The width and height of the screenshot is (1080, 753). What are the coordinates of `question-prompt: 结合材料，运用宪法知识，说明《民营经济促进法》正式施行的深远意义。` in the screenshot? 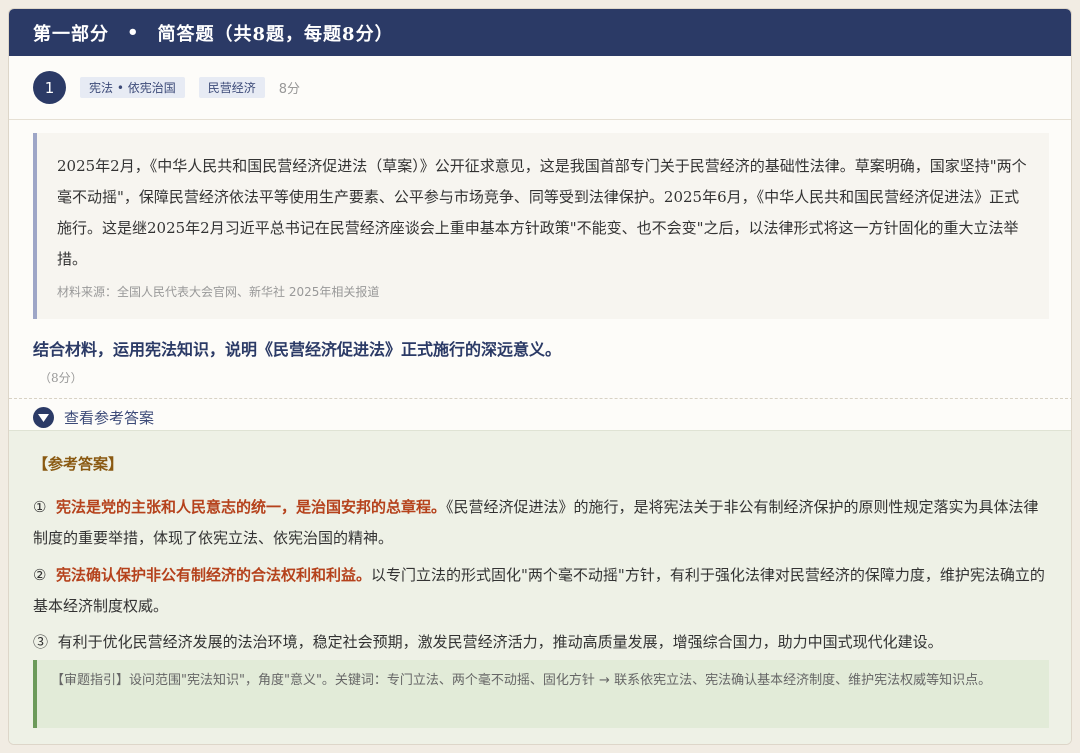 It's located at (297, 349).